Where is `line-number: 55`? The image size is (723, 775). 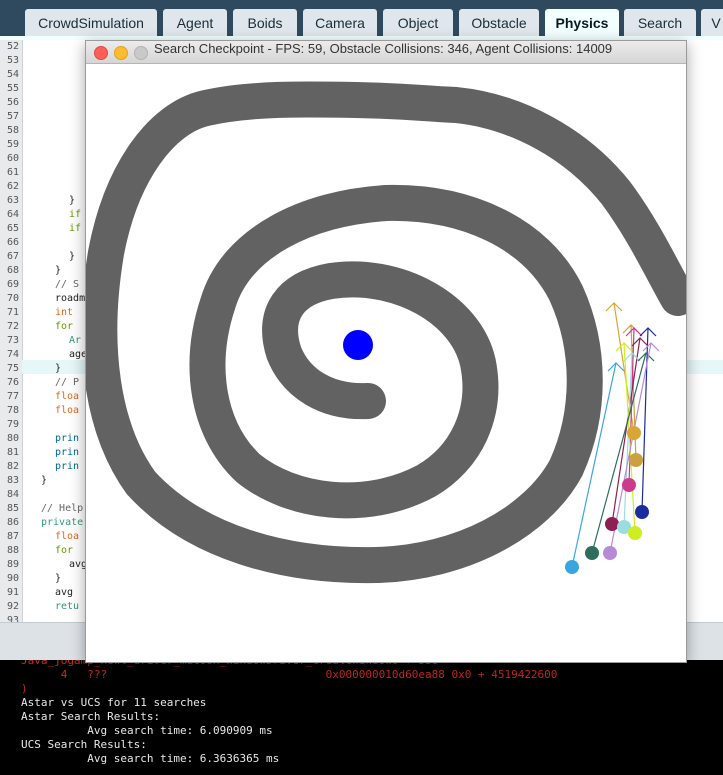 line-number: 55 is located at coordinates (12, 88).